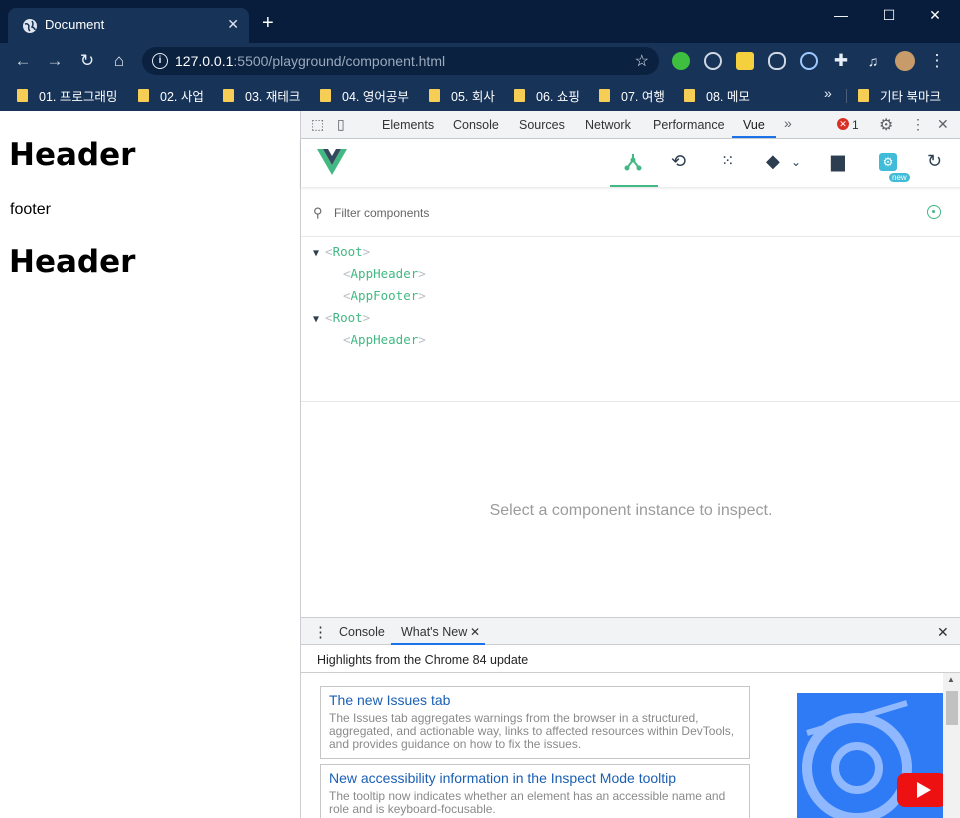  Describe the element at coordinates (408, 125) in the screenshot. I see `tab-elements: Elements` at that location.